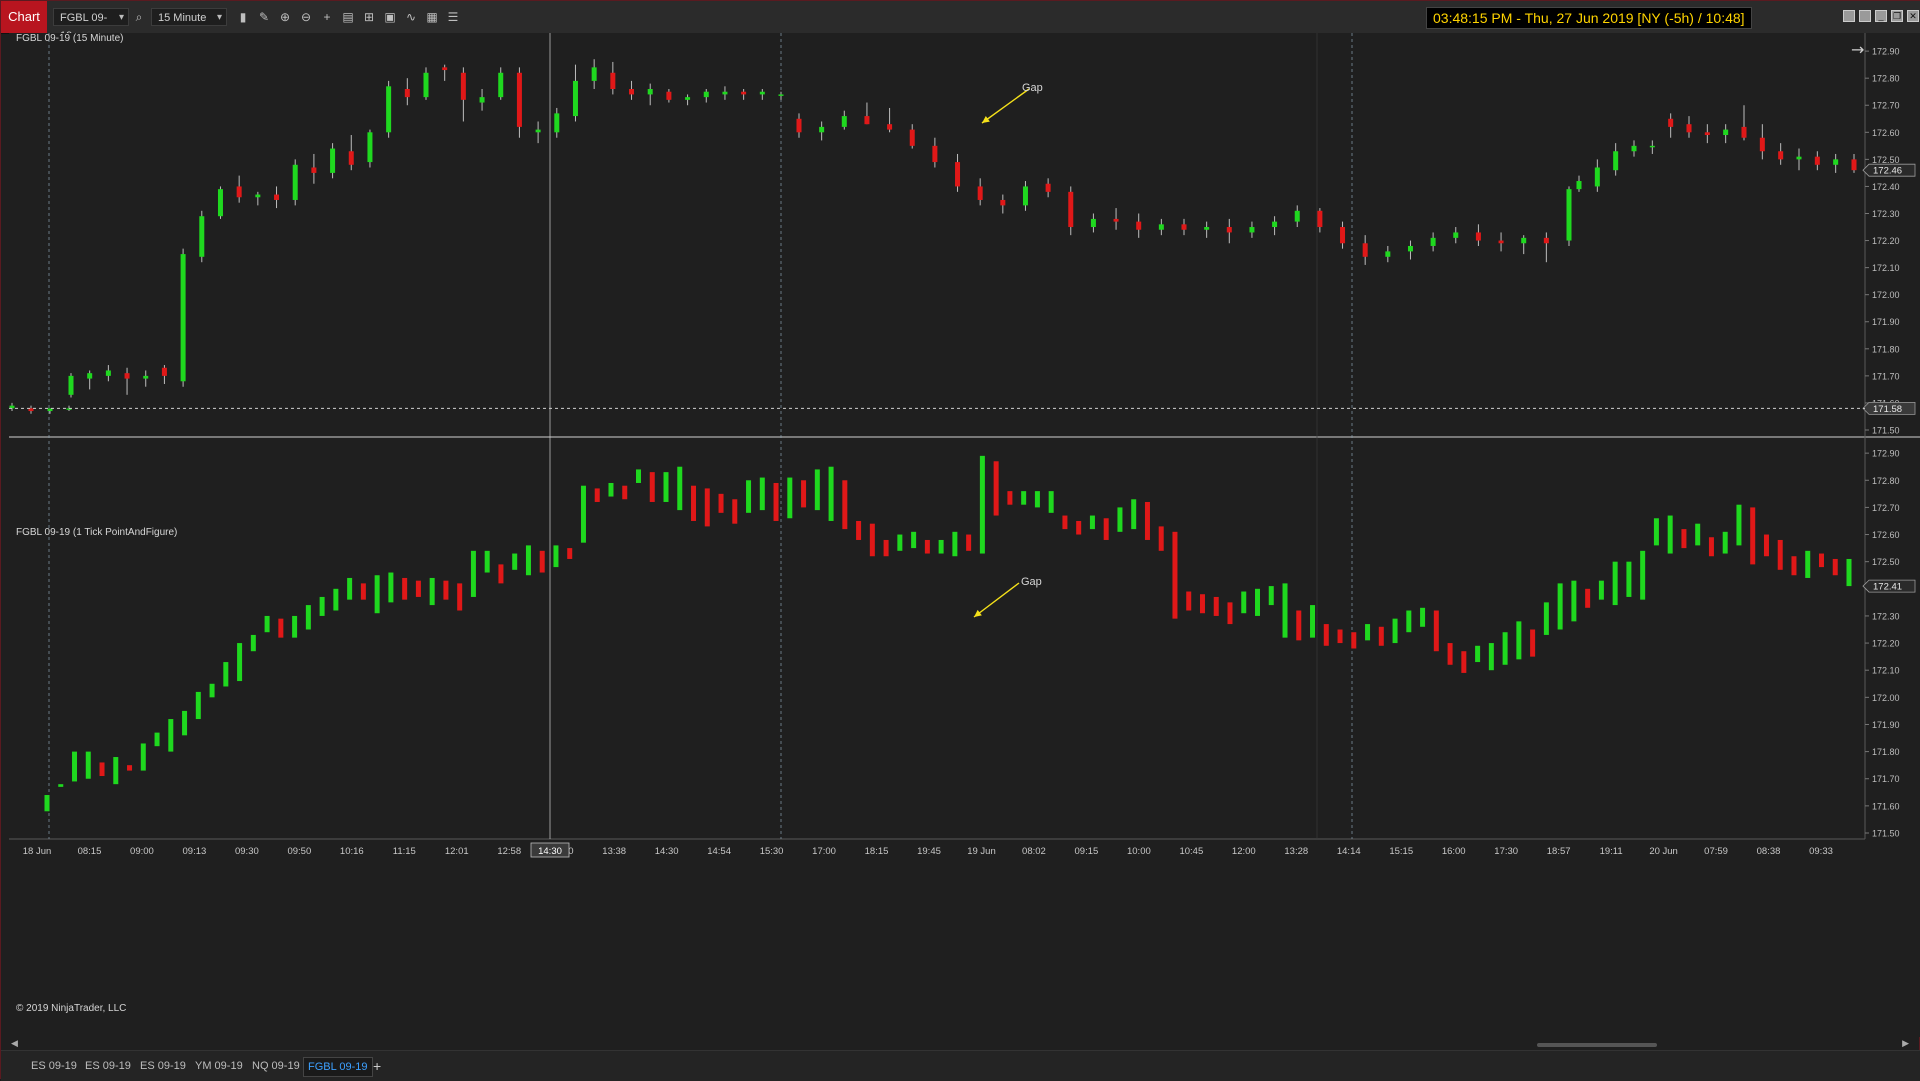 This screenshot has height=1081, width=1920. Describe the element at coordinates (453, 17) in the screenshot. I see `list-icon: ☰` at that location.